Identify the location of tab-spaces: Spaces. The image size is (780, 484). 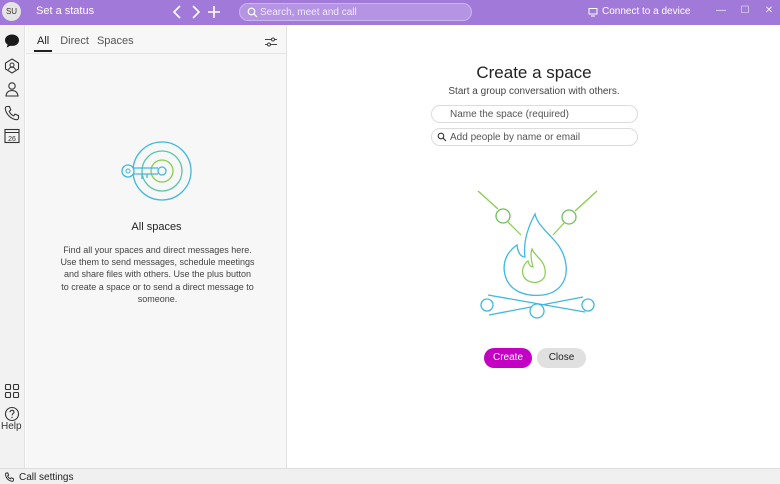
(115, 43).